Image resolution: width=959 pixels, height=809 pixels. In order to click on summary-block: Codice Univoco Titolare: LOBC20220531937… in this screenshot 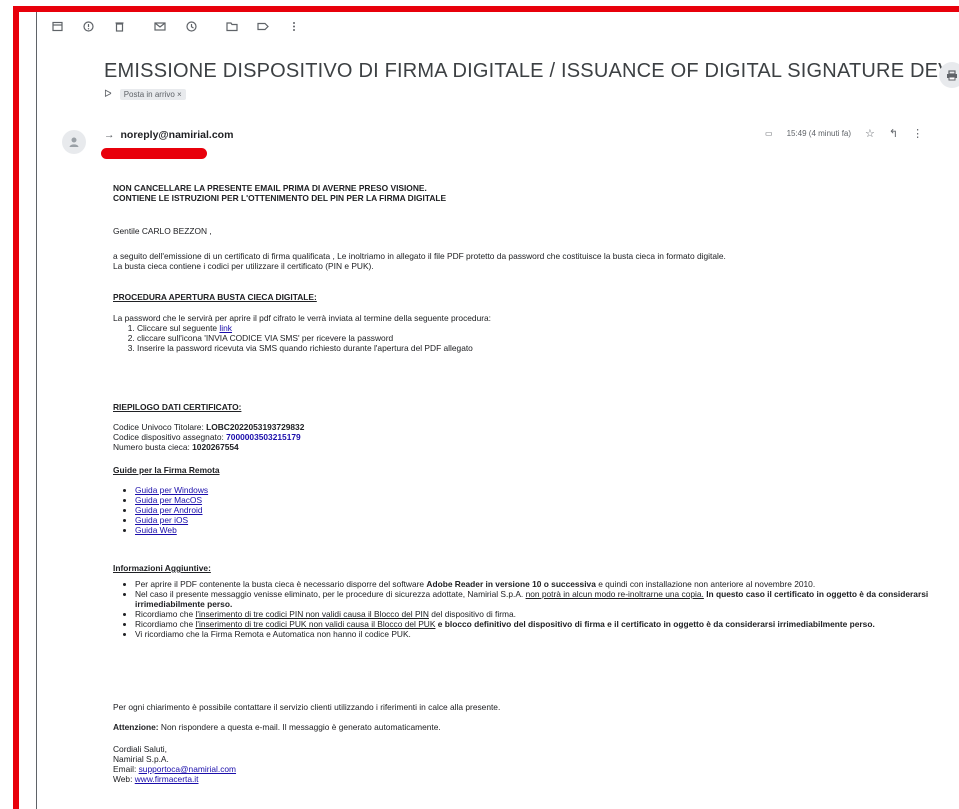, I will do `click(533, 437)`.